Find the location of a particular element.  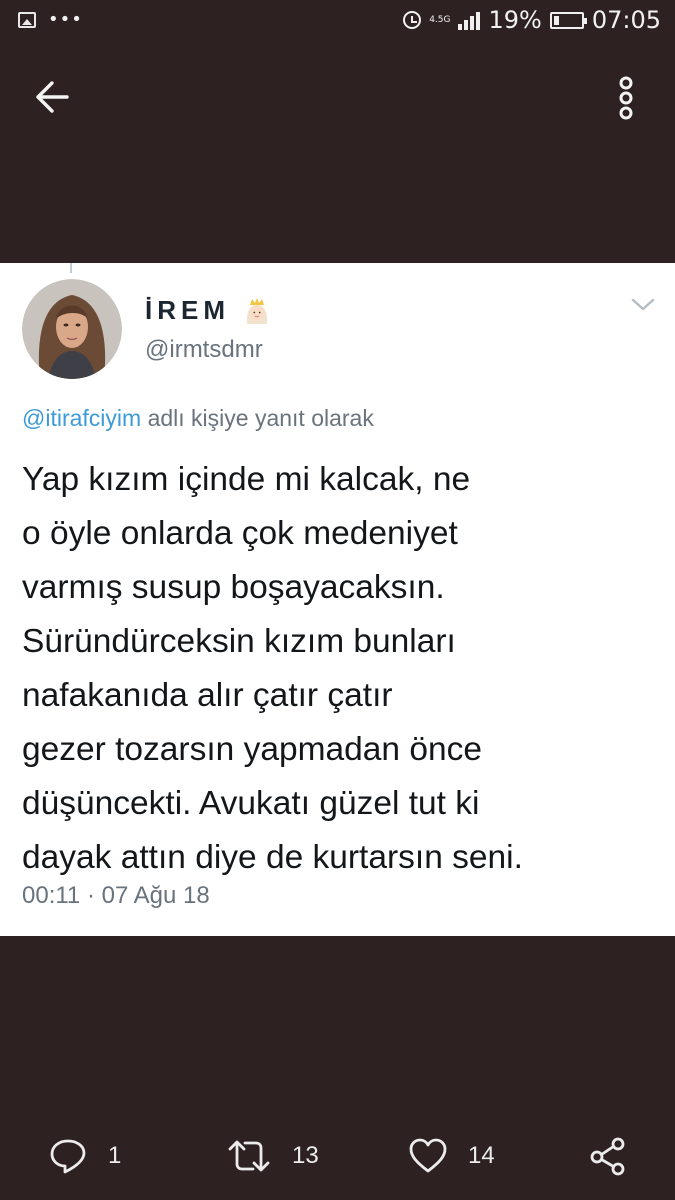

display-name: İREM is located at coordinates (187, 310).